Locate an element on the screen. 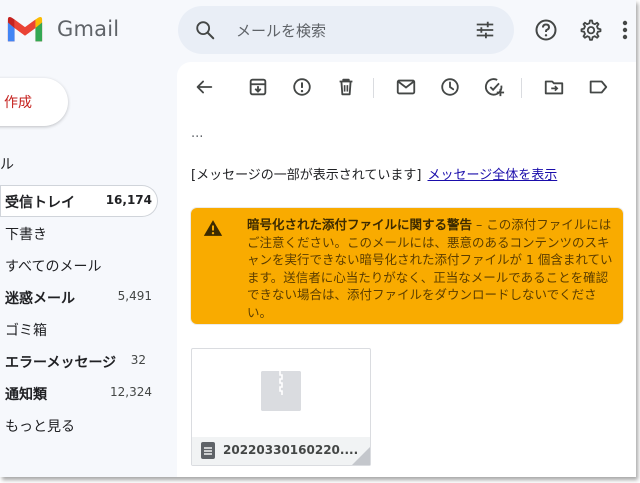 This screenshot has height=483, width=640. clipped-message-notice: [メッセージの一部が表示されています] メッセージ全体を表示 is located at coordinates (374, 173).